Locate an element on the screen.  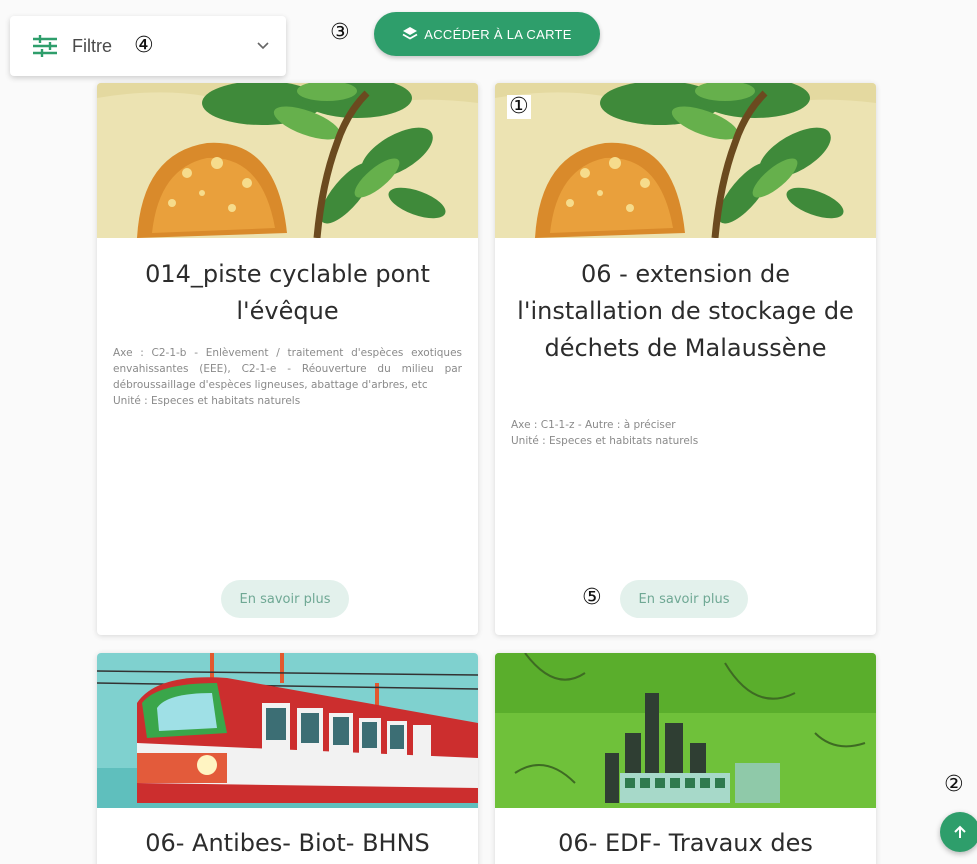
filter-dropdown: Filtre ④ is located at coordinates (148, 46).